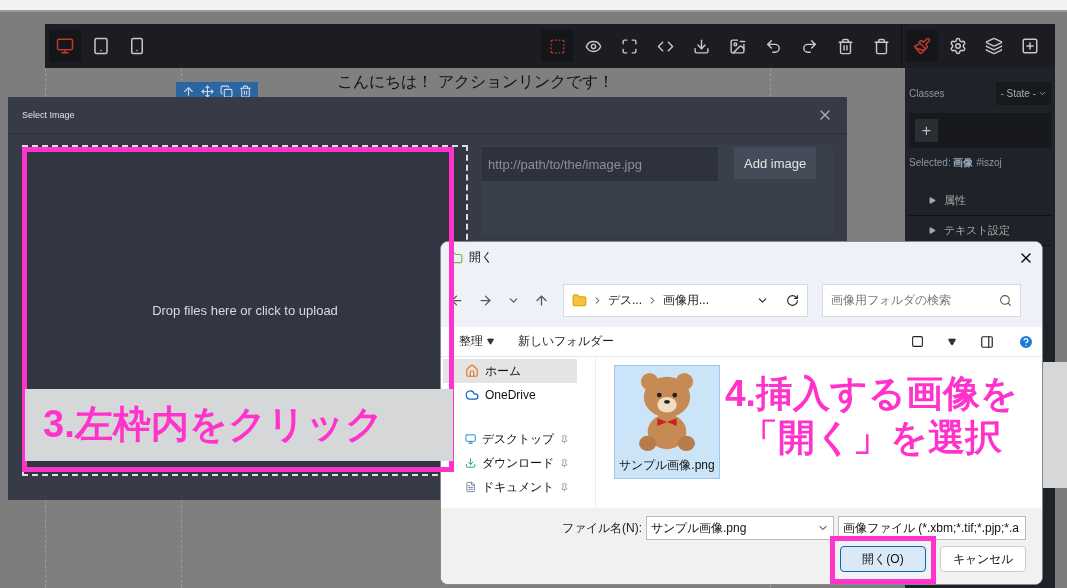  Describe the element at coordinates (101, 46) in the screenshot. I see `tablet-icon` at that location.